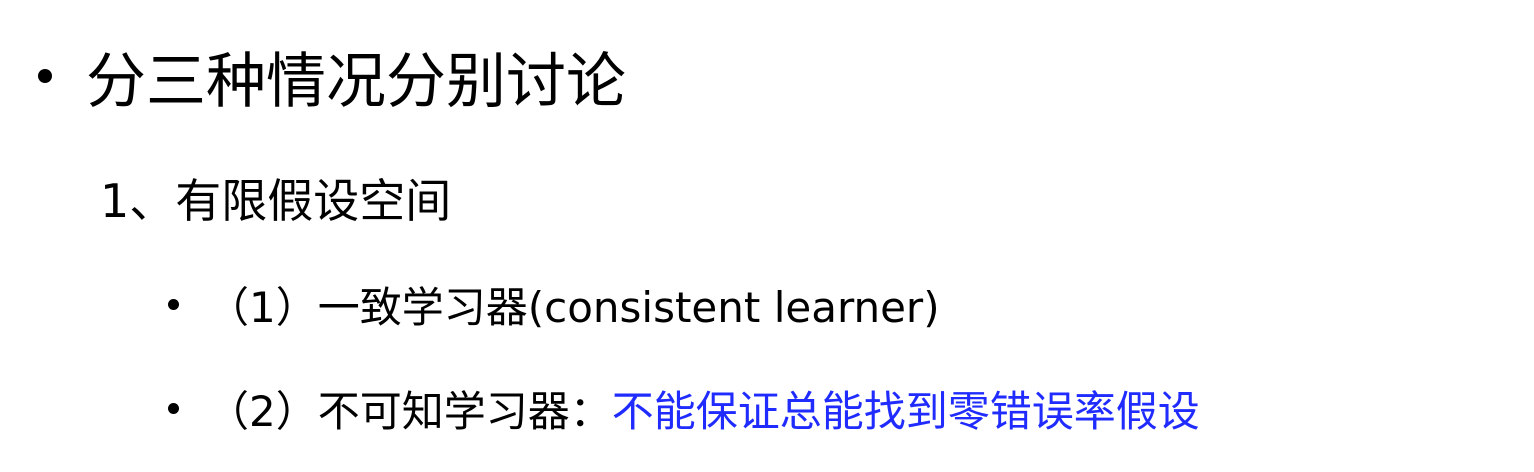 This screenshot has width=1534, height=472. I want to click on subheading-line: 1、有限假设空间, so click(275, 198).